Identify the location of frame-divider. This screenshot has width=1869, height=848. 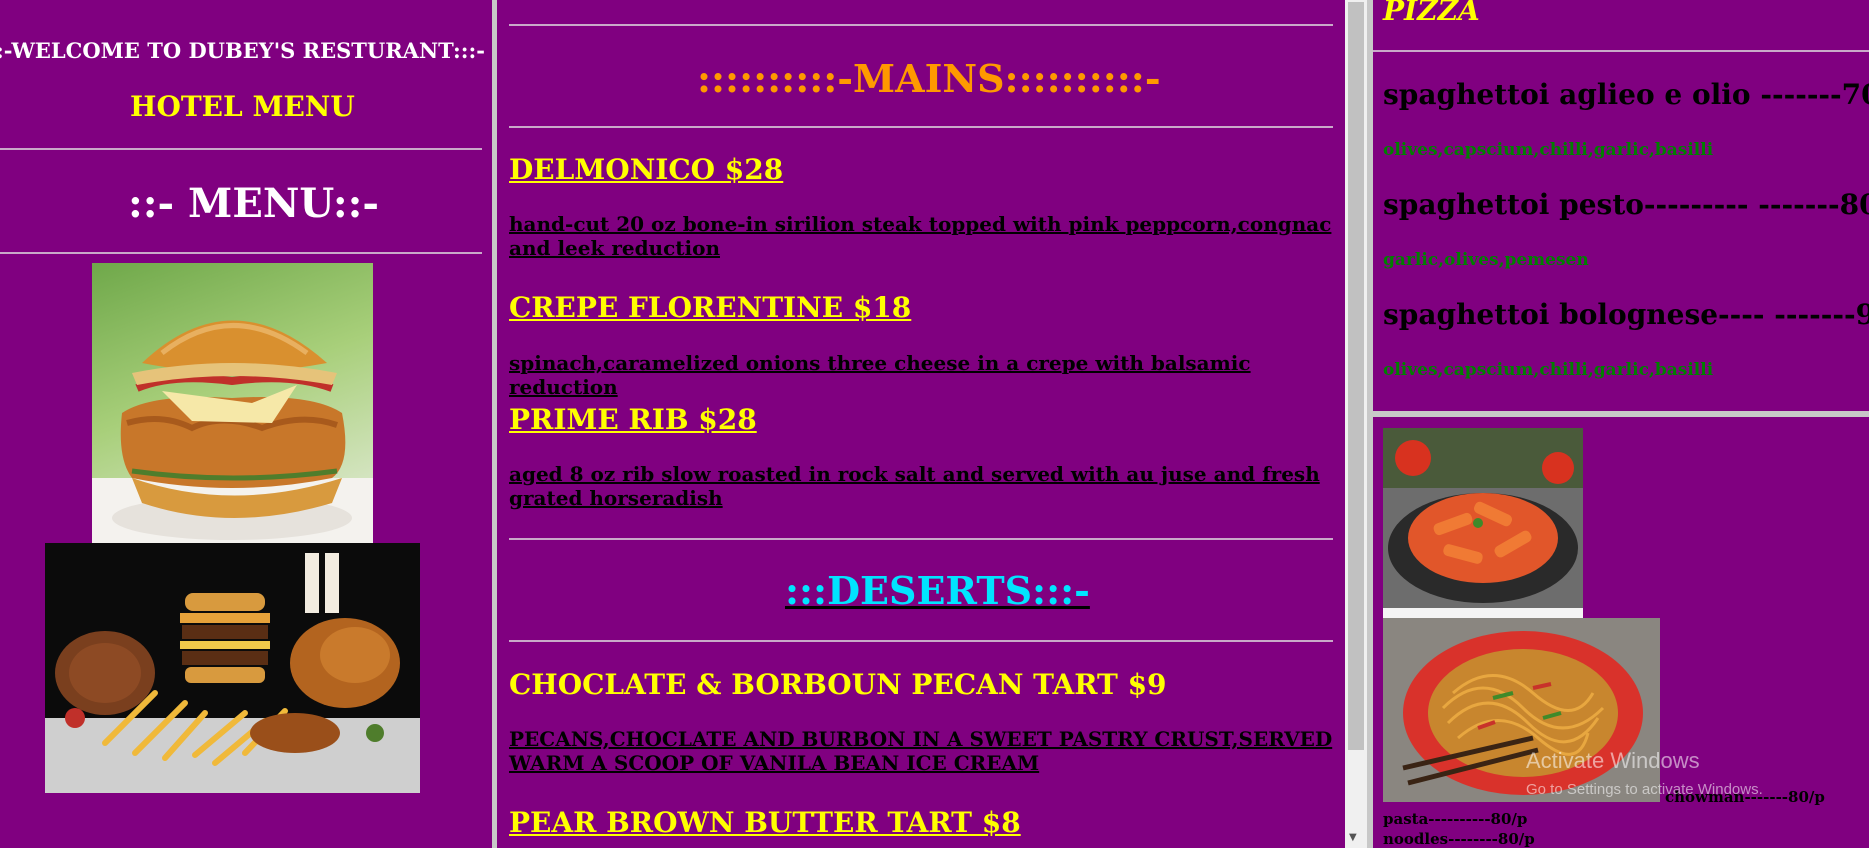
(1621, 414).